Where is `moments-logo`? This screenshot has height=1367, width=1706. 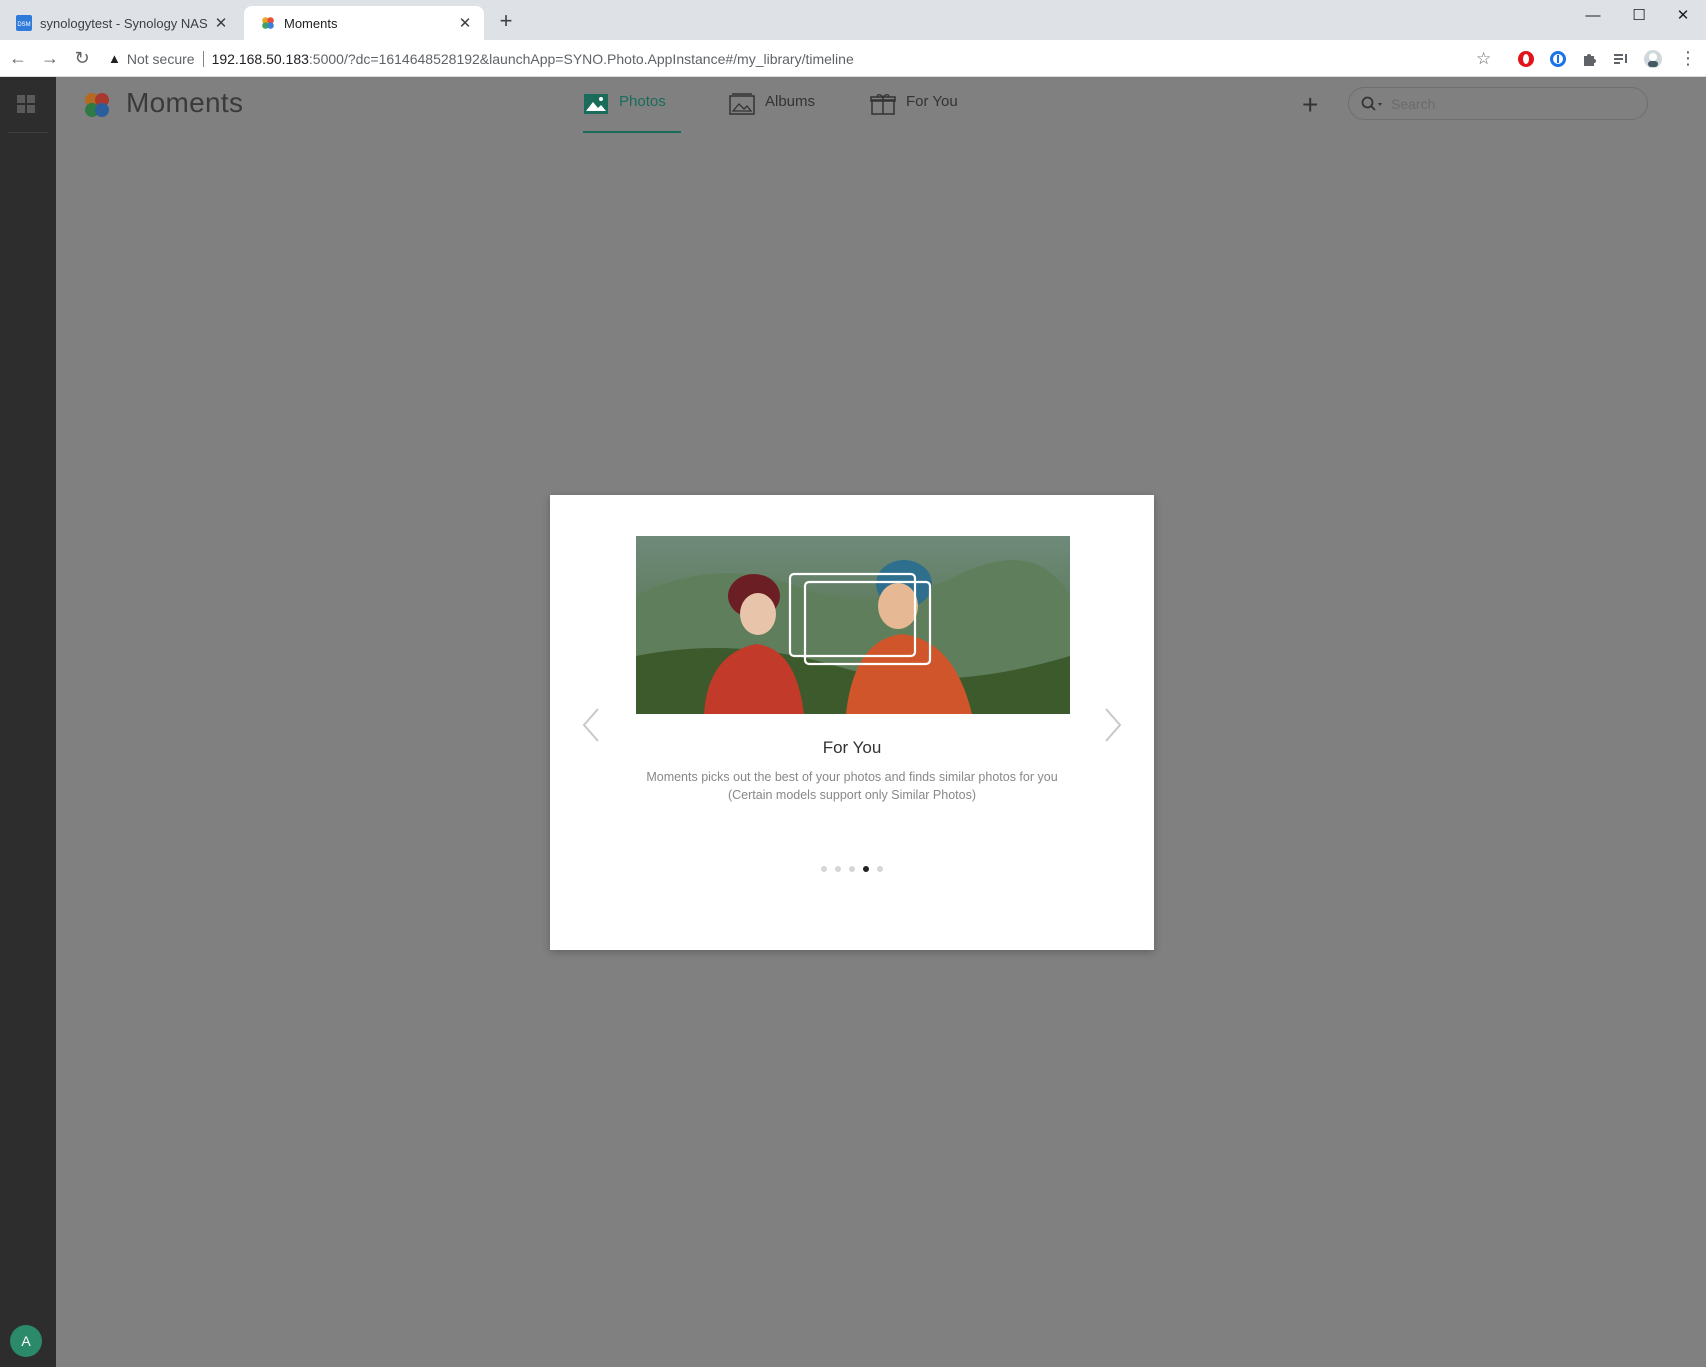 moments-logo is located at coordinates (97, 105).